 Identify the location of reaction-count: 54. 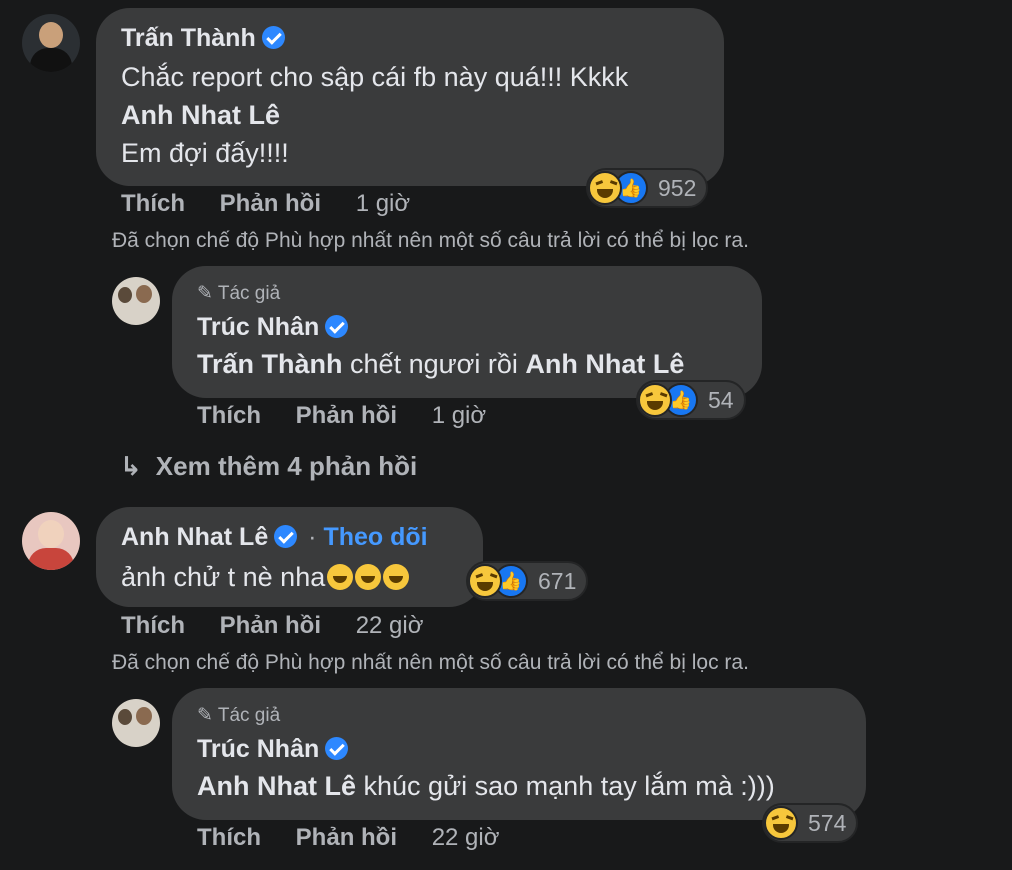
(721, 399).